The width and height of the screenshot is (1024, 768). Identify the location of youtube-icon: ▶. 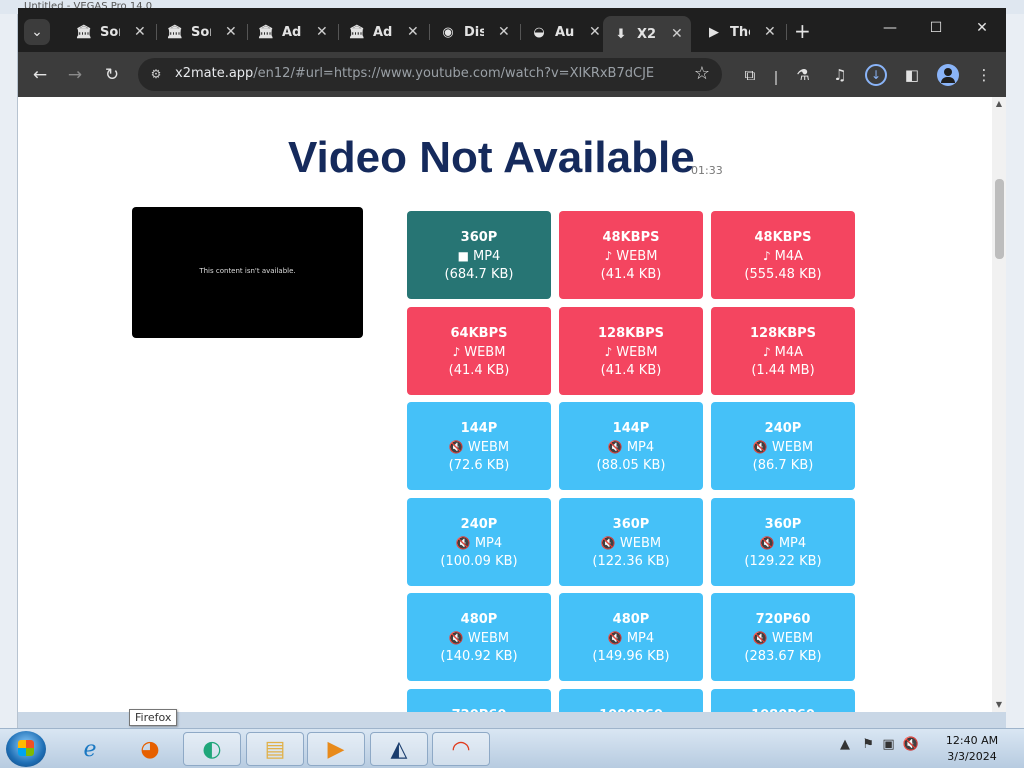
(714, 32).